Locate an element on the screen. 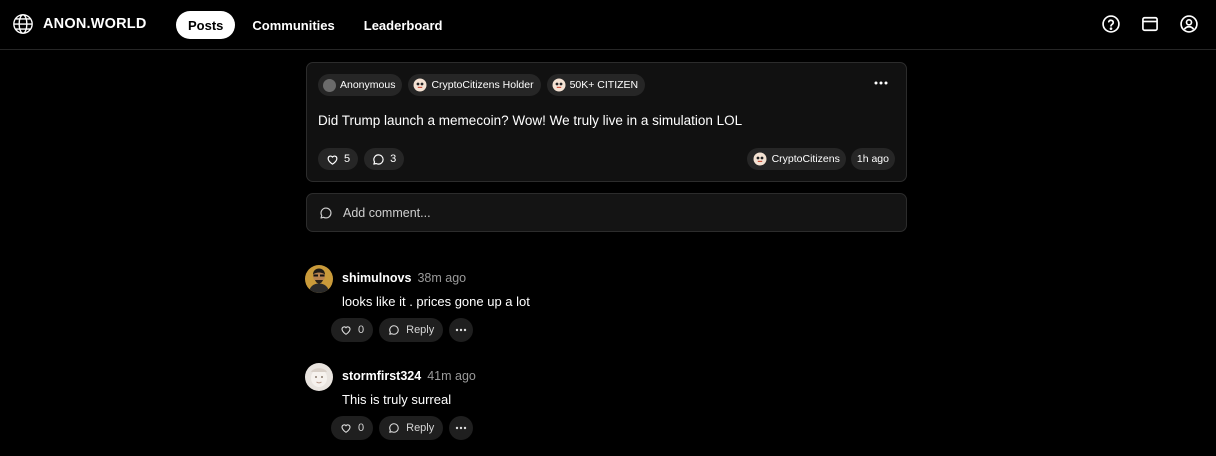 Image resolution: width=1216 pixels, height=456 pixels. globe-icon is located at coordinates (23, 24).